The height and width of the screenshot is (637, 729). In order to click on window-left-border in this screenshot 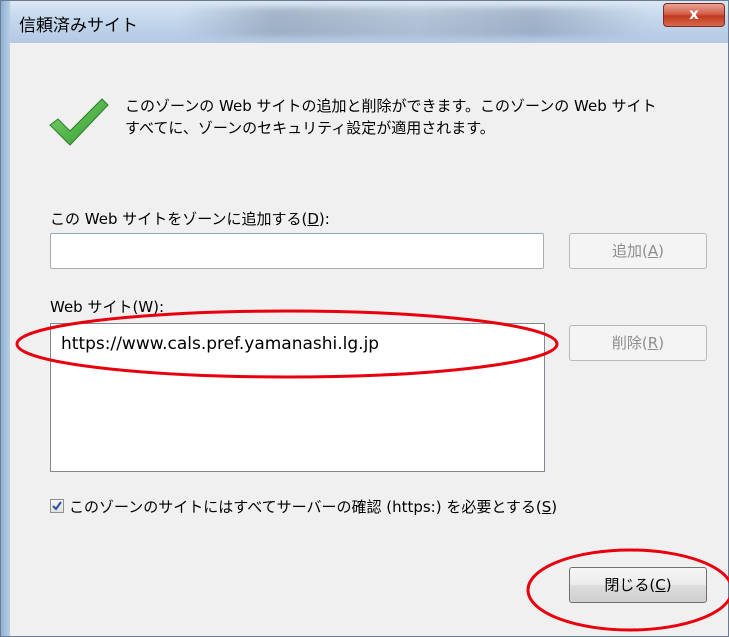, I will do `click(5, 318)`.